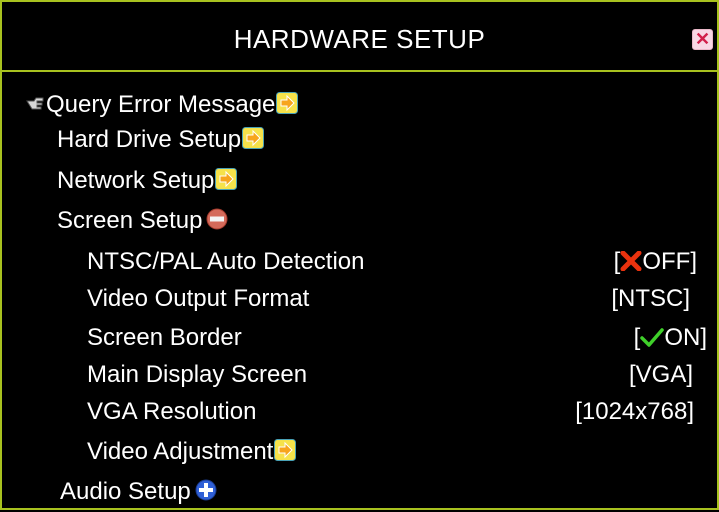  What do you see at coordinates (661, 375) in the screenshot?
I see `setting-value: [VGA]` at bounding box center [661, 375].